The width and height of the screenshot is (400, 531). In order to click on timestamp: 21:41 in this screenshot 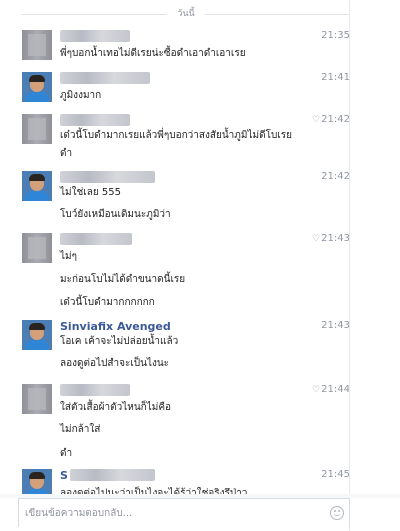, I will do `click(335, 77)`.